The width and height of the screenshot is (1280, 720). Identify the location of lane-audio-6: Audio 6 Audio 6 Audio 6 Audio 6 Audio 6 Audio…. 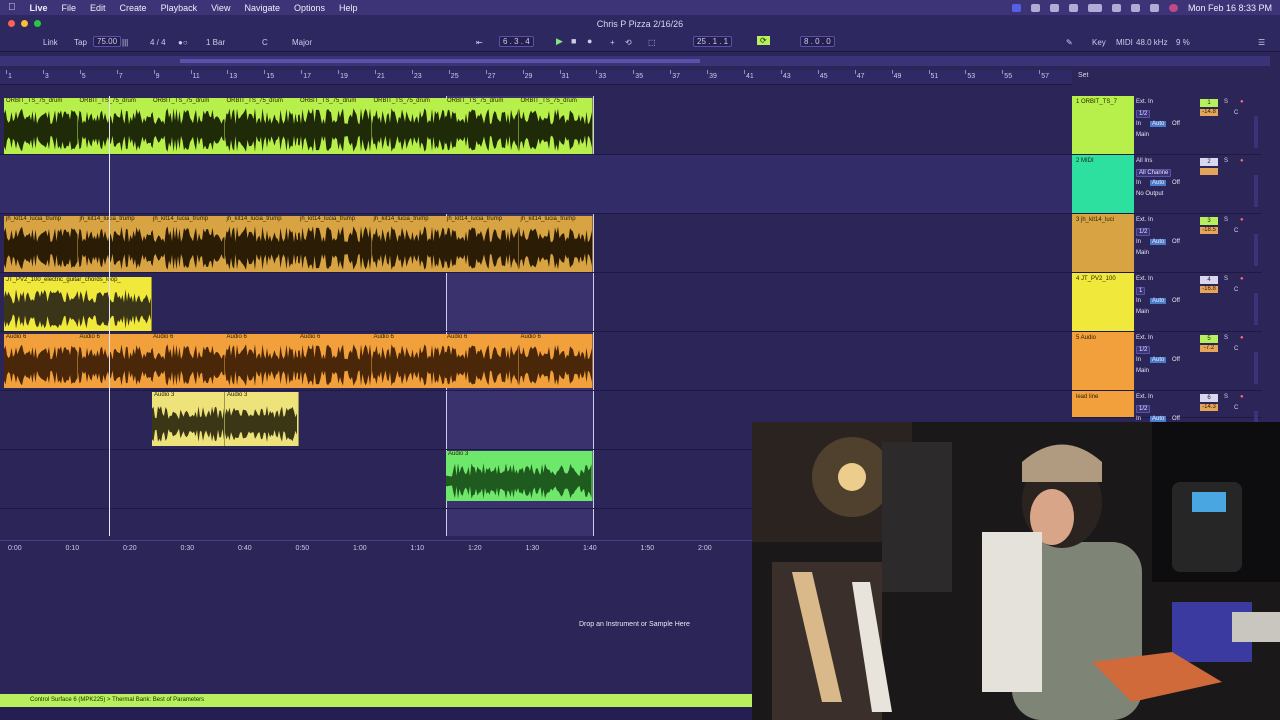
(536, 361).